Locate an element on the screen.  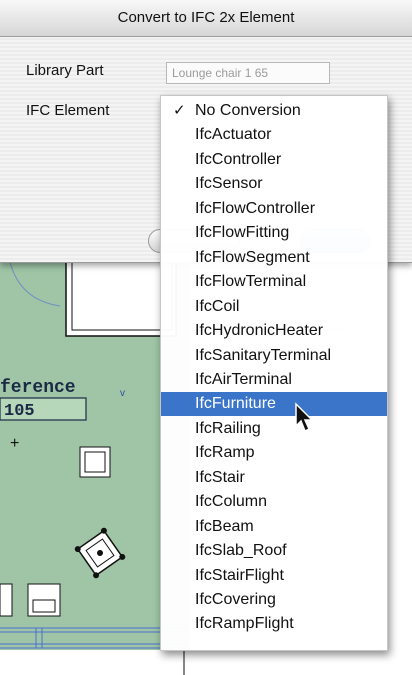
menu-item: IfcStairFlight is located at coordinates (274, 576).